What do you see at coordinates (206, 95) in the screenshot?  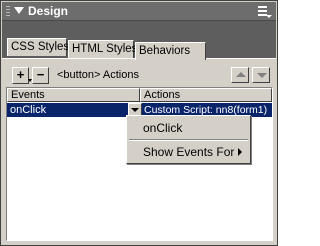 I see `column-header-actions: Actions` at bounding box center [206, 95].